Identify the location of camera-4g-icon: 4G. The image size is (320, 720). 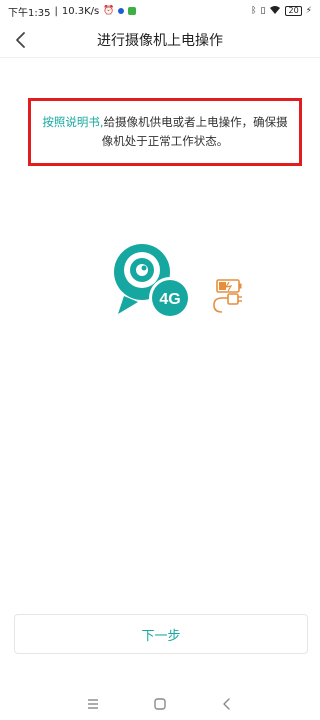
(178, 281).